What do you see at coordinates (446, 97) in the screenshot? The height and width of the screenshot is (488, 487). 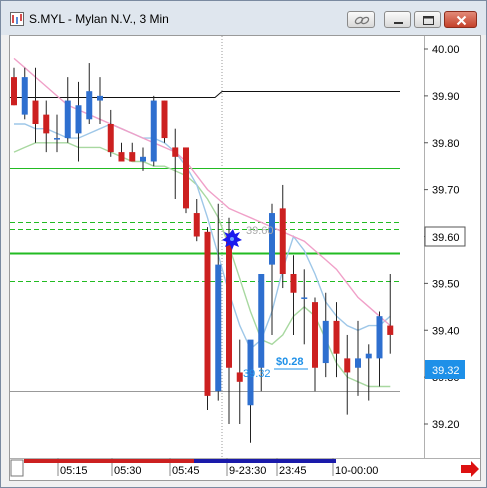 I see `y-tick-label: 39.90` at bounding box center [446, 97].